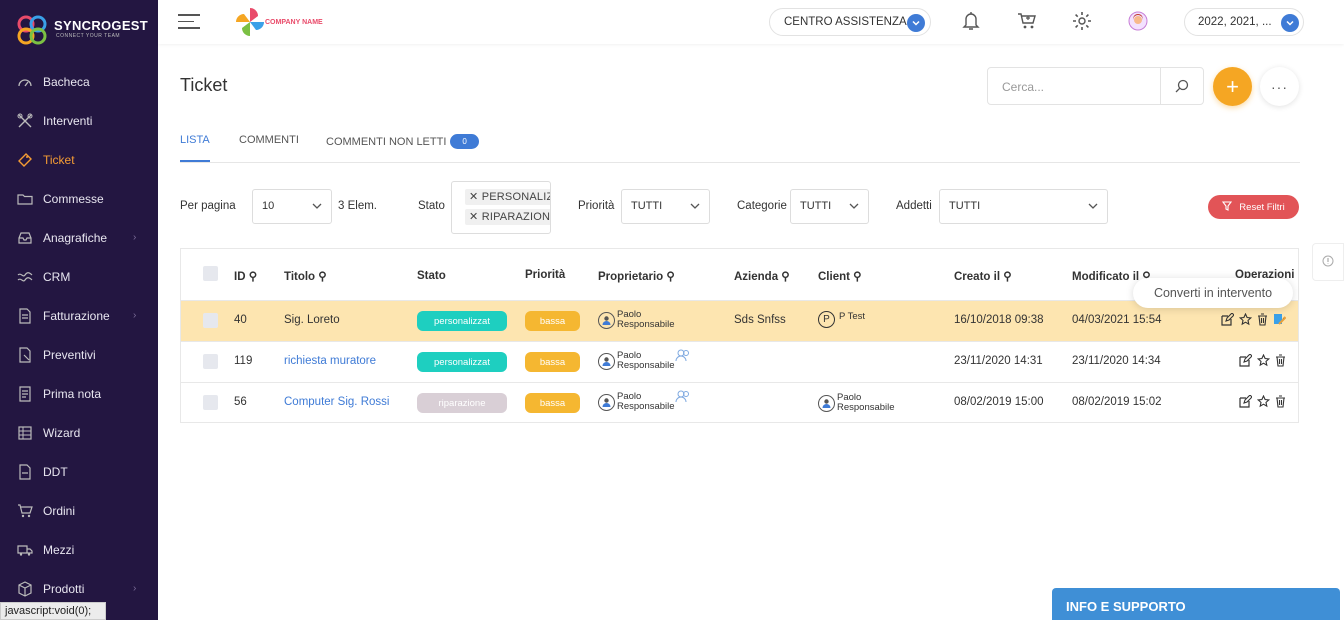 This screenshot has width=1344, height=620. What do you see at coordinates (507, 217) in the screenshot?
I see `stato-tag: ✕ RIPARAZIONE` at bounding box center [507, 217].